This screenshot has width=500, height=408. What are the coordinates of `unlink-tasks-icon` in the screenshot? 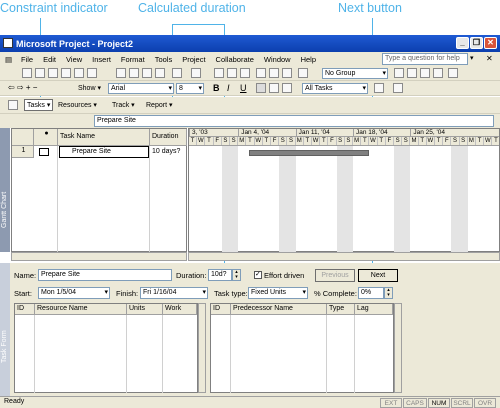 It's located at (232, 73).